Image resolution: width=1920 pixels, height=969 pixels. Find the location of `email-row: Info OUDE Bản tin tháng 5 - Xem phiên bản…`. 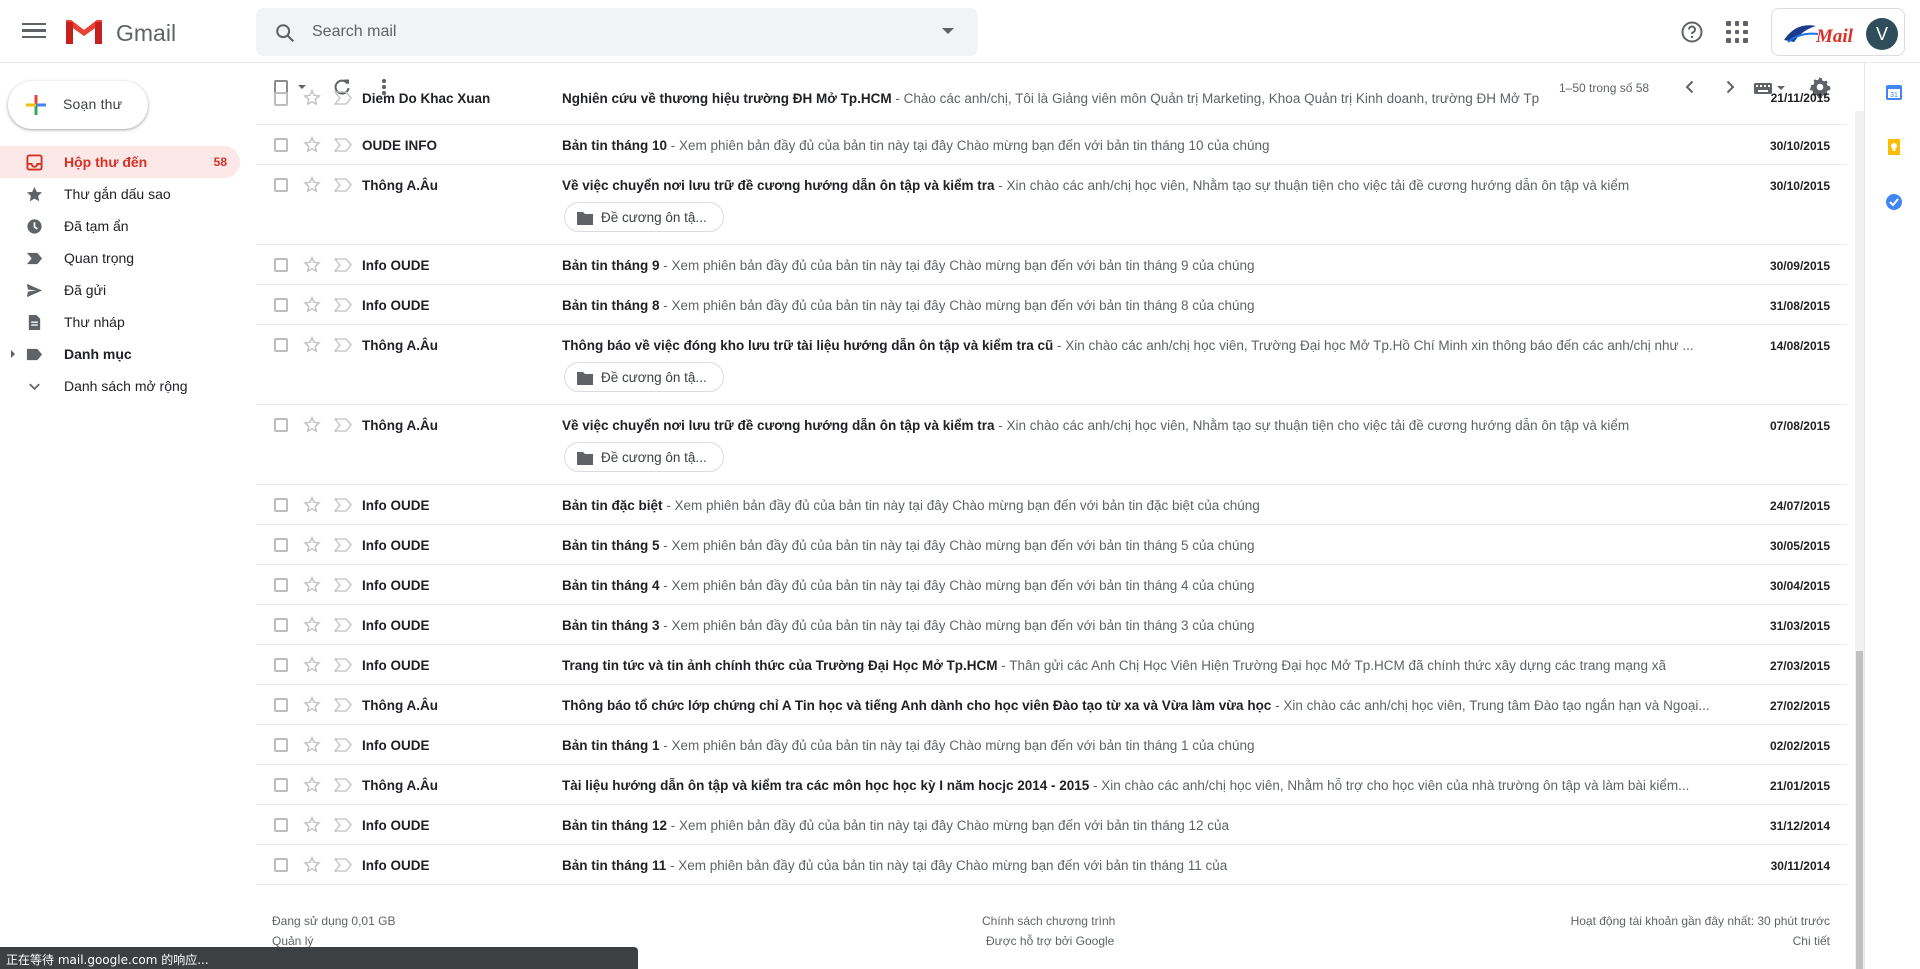

email-row: Info OUDE Bản tin tháng 5 - Xem phiên bản… is located at coordinates (1051, 545).